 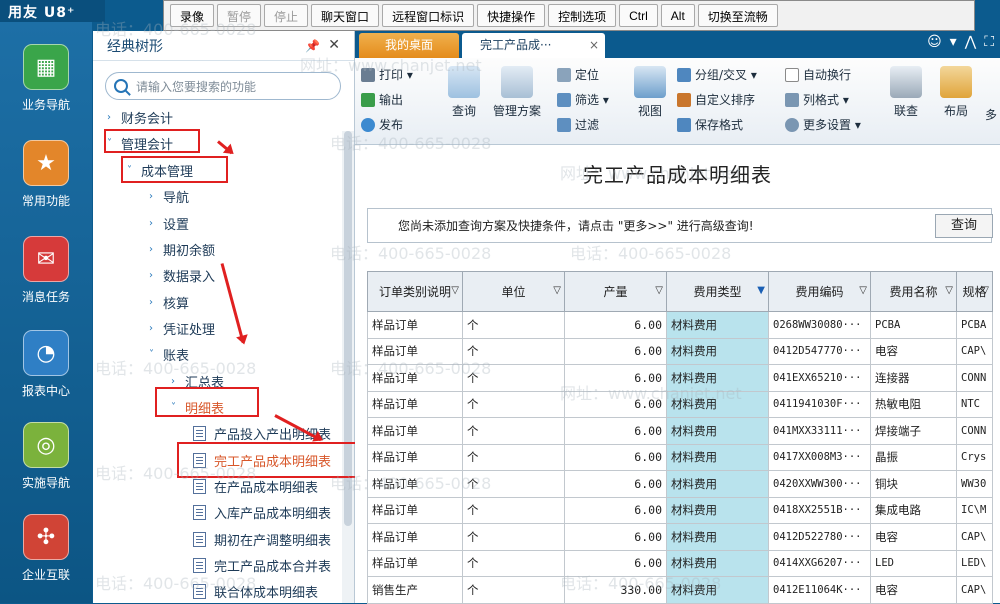 What do you see at coordinates (382, 124) in the screenshot?
I see `publish-button: 发布` at bounding box center [382, 124].